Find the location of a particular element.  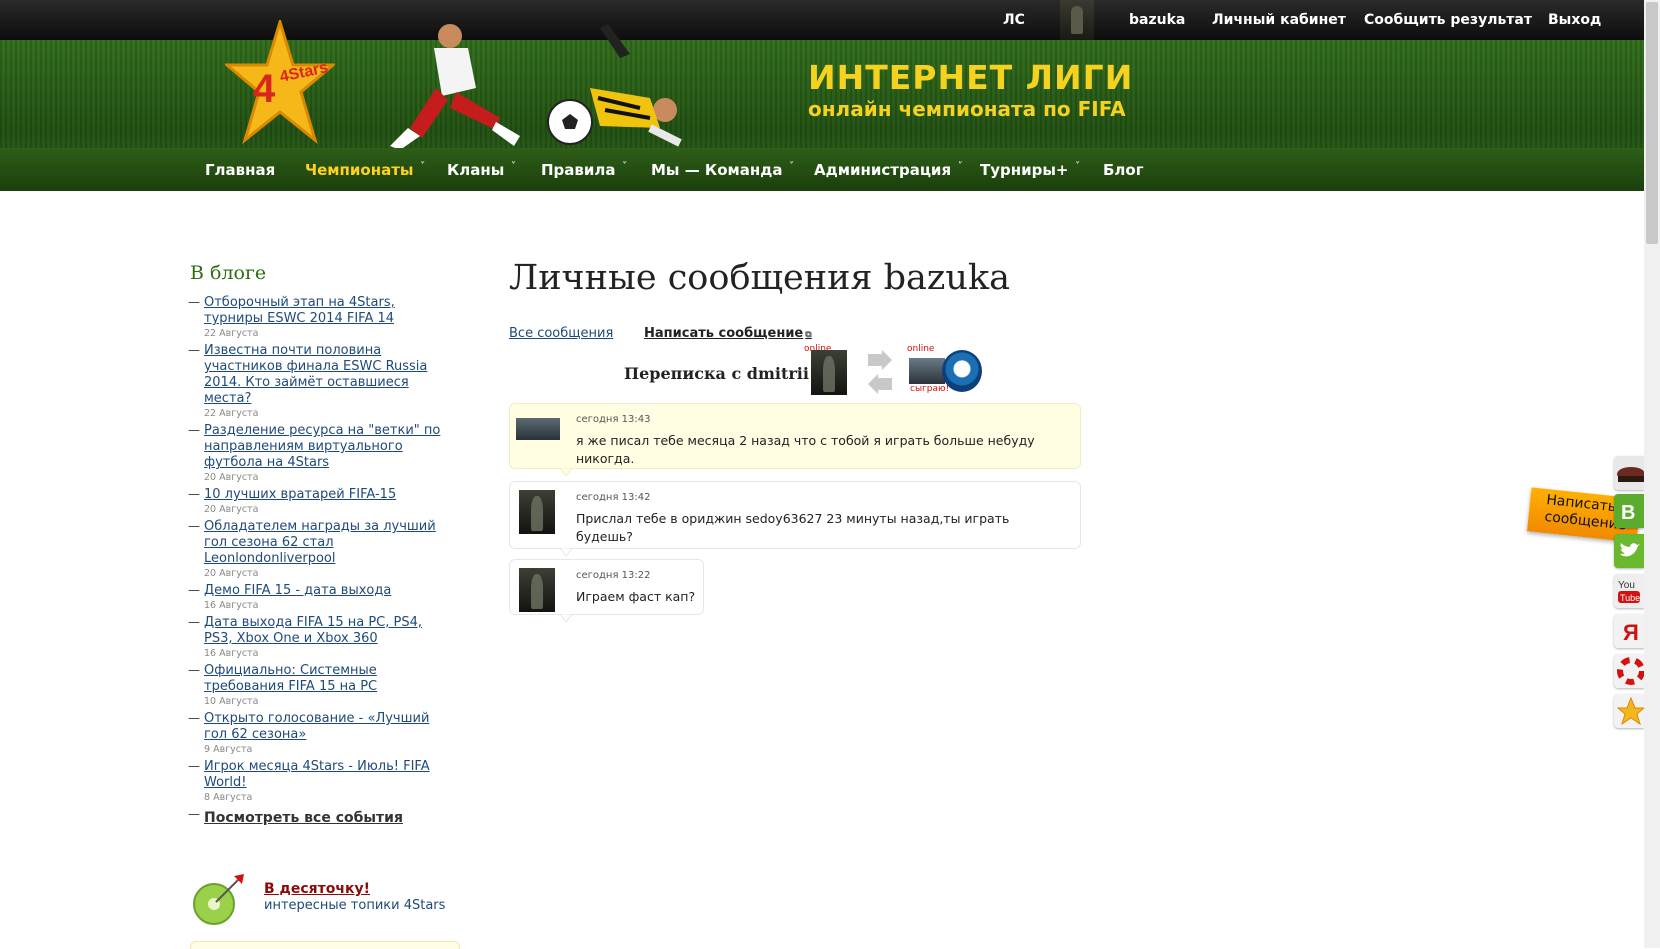

list-item: Демо FIFA 15 - дата выхода16 Августа is located at coordinates (318, 598).